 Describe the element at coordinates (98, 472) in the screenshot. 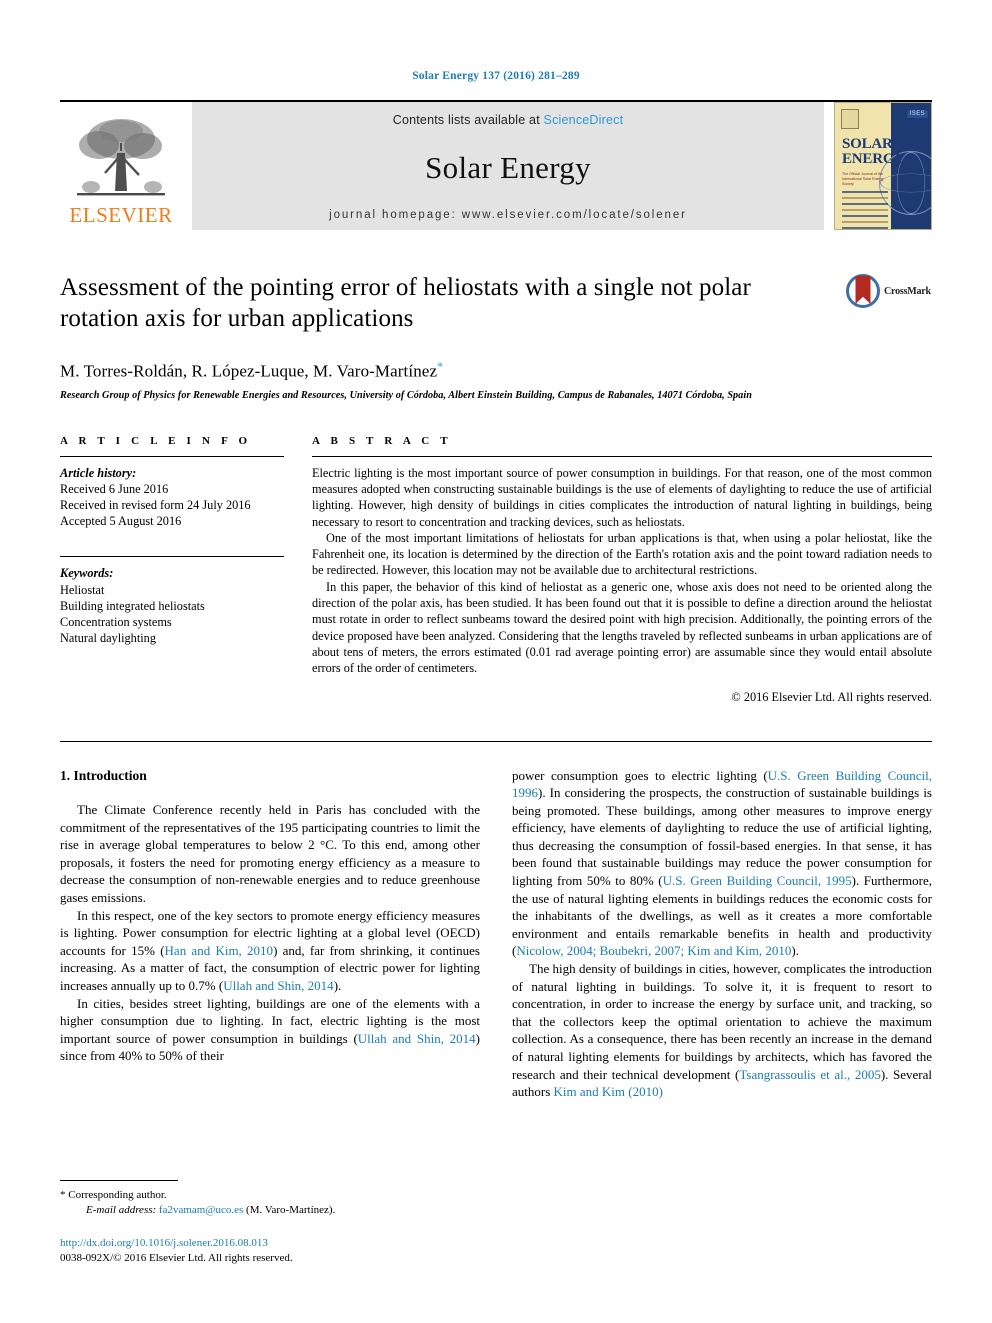

I see `article-history-label: Article history:` at that location.